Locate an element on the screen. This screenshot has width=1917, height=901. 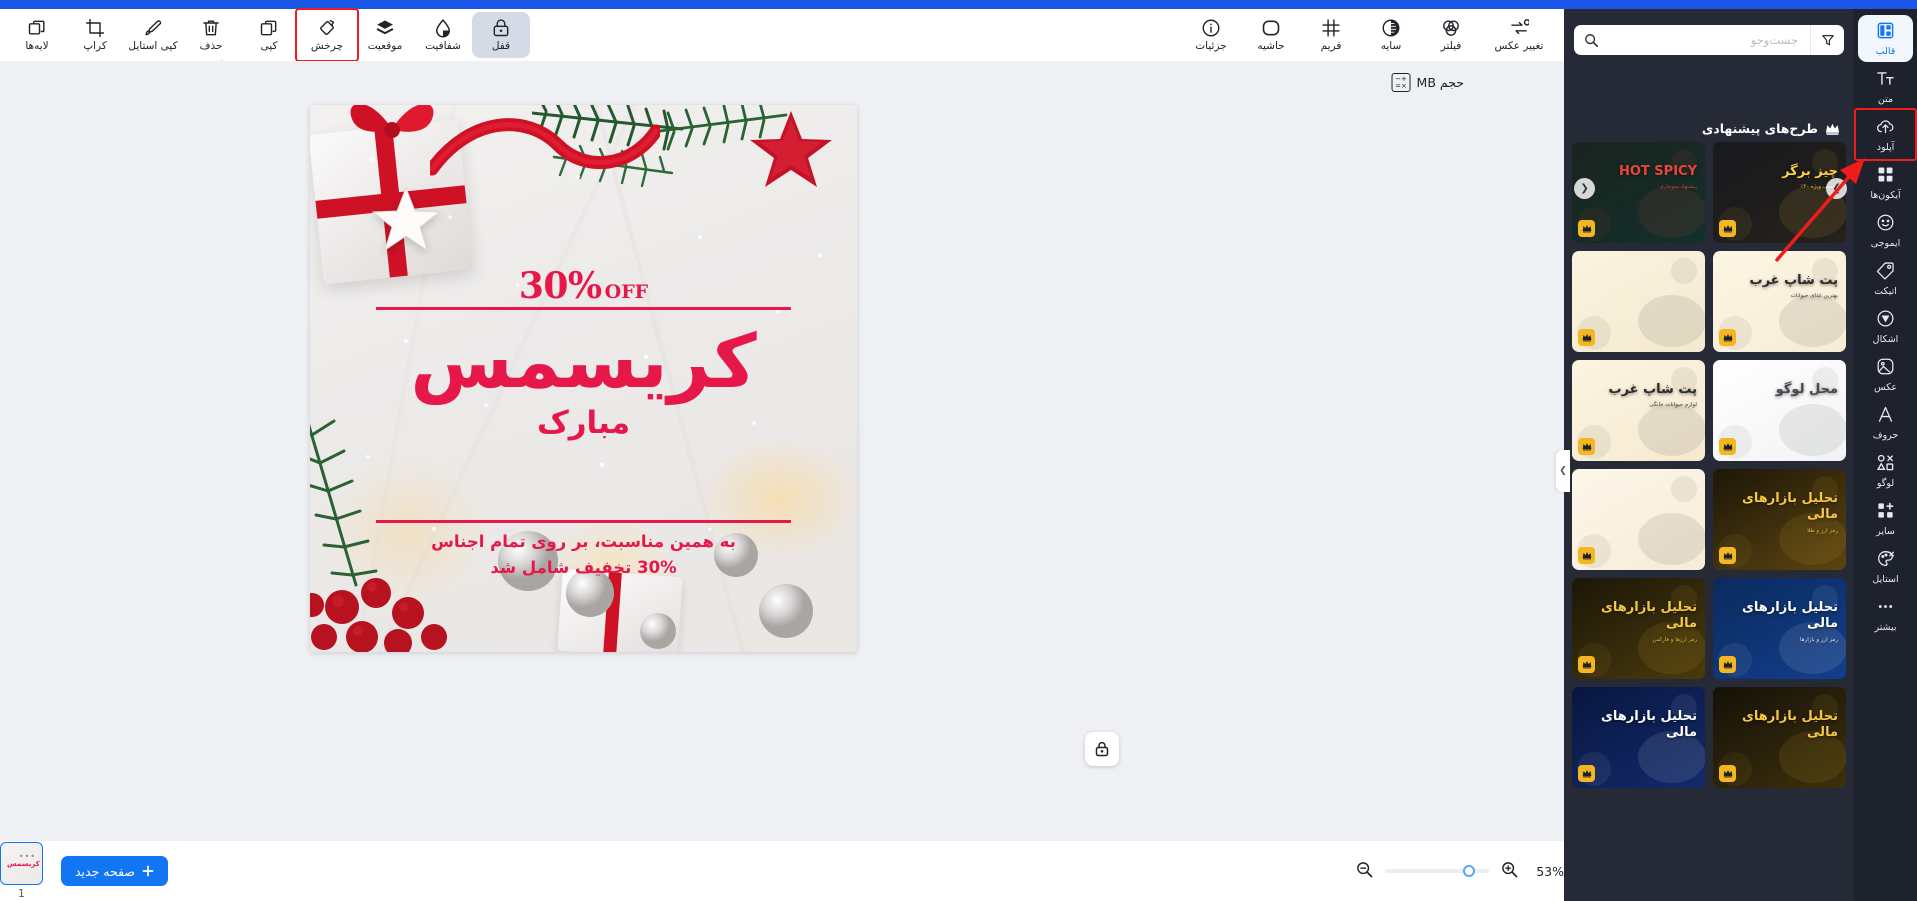
rail-item-letter-a: حروف is located at coordinates (1885, 422).